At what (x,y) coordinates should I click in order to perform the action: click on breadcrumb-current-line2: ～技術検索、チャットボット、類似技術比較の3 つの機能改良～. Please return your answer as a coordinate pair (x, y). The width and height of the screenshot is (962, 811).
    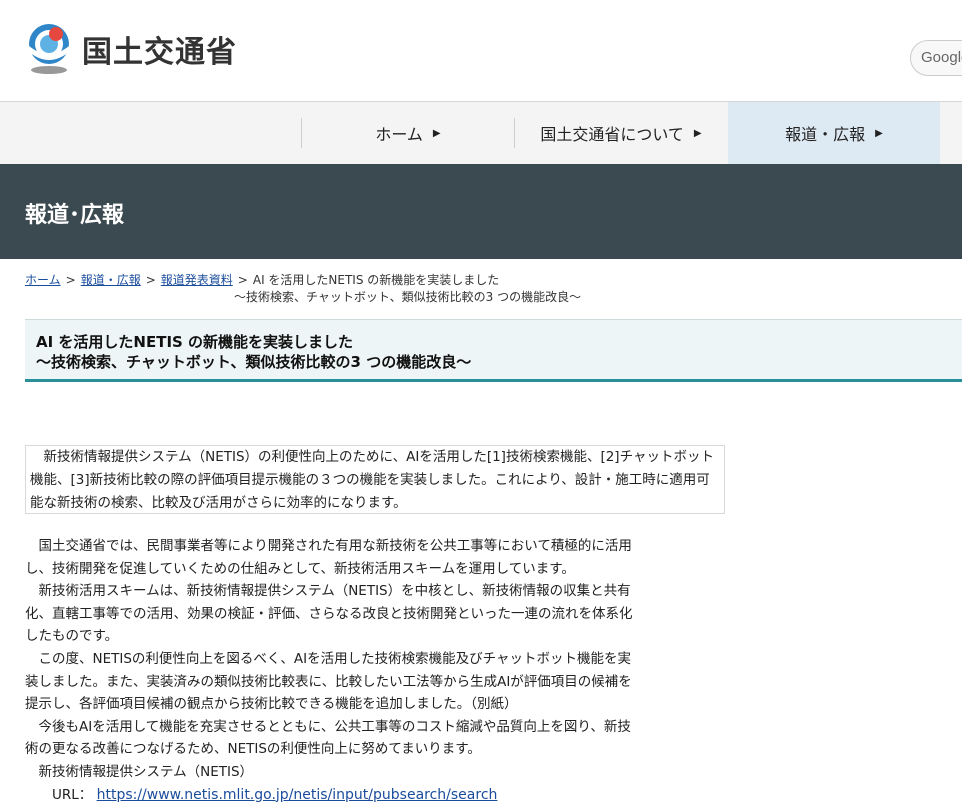
    Looking at the image, I should click on (408, 297).